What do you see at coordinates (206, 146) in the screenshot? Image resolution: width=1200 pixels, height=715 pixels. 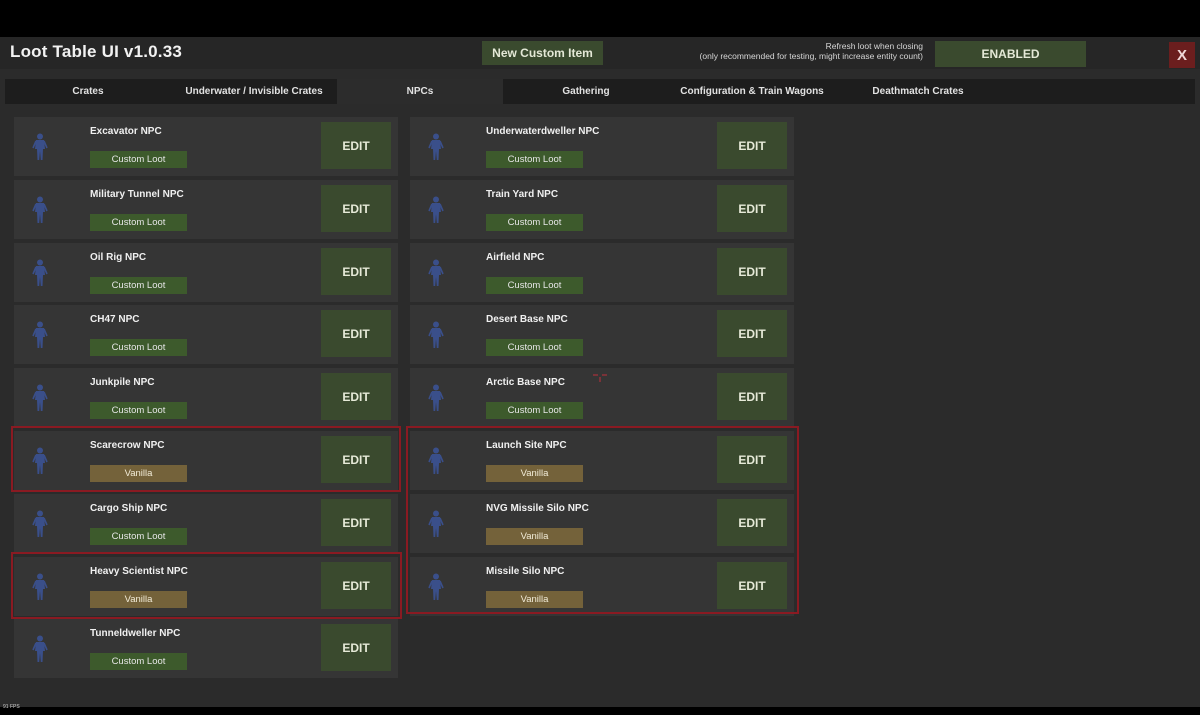 I see `npc-card: Excavator NPC Custom Loot EDIT` at bounding box center [206, 146].